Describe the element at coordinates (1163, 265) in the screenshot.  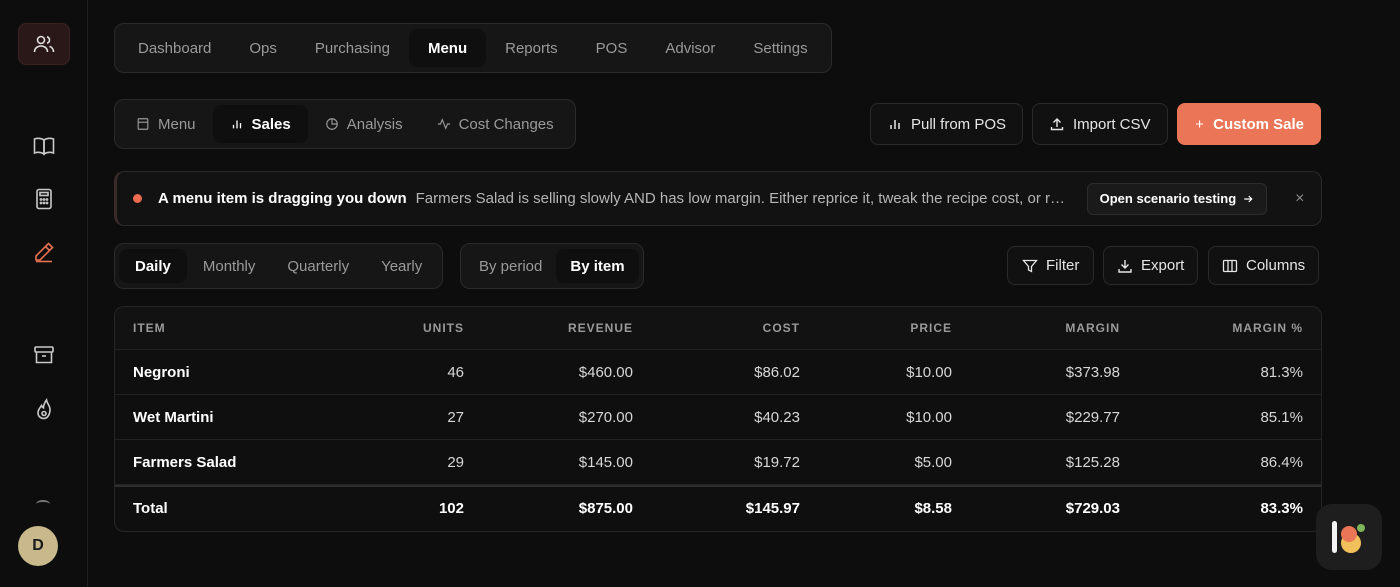
I see `button-label: Export` at that location.